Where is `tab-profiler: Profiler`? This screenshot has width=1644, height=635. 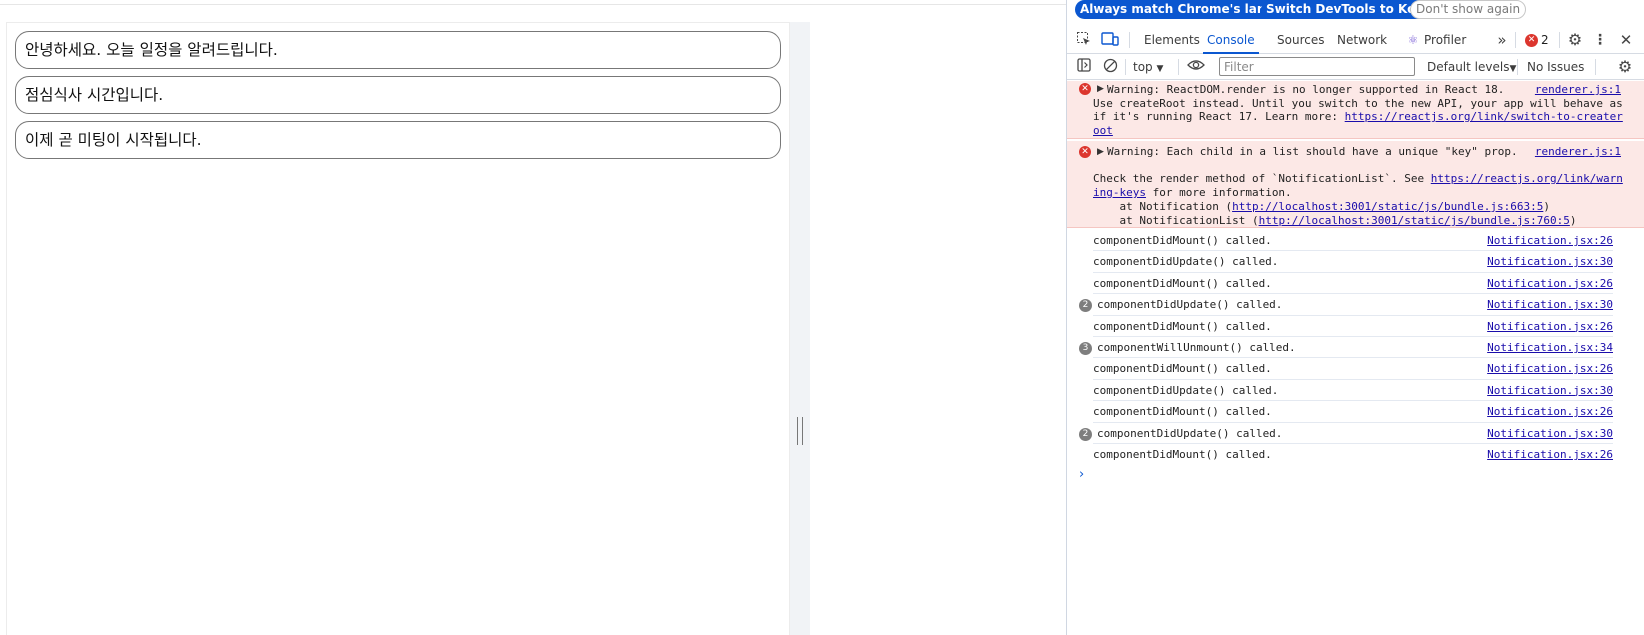 tab-profiler: Profiler is located at coordinates (1445, 40).